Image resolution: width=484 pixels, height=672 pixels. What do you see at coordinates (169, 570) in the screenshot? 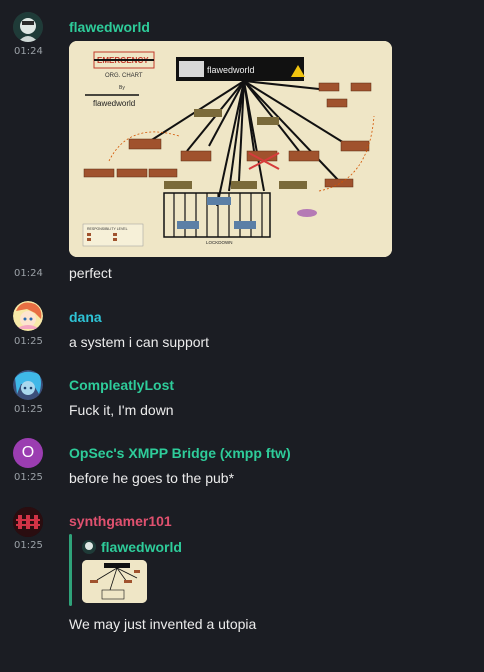
I see `reply-quote: flawedworld` at bounding box center [169, 570].